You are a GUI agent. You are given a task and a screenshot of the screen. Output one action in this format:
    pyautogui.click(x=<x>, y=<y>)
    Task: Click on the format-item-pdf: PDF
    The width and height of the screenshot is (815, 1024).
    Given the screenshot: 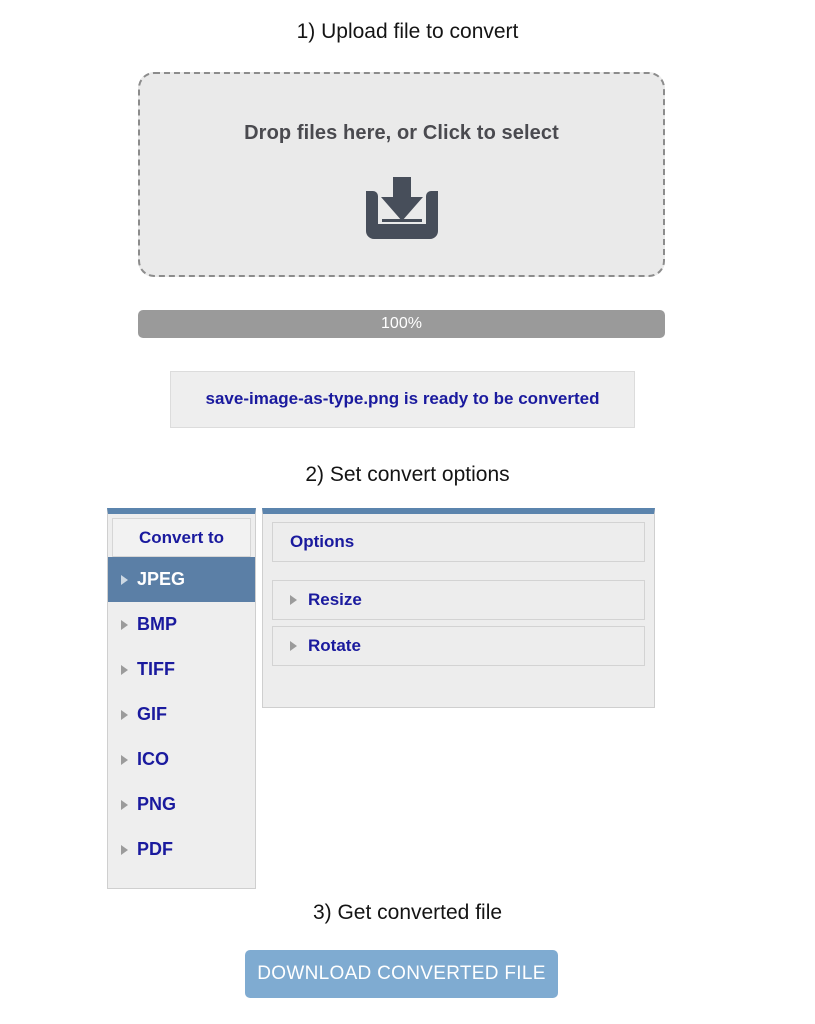 What is the action you would take?
    pyautogui.click(x=181, y=849)
    